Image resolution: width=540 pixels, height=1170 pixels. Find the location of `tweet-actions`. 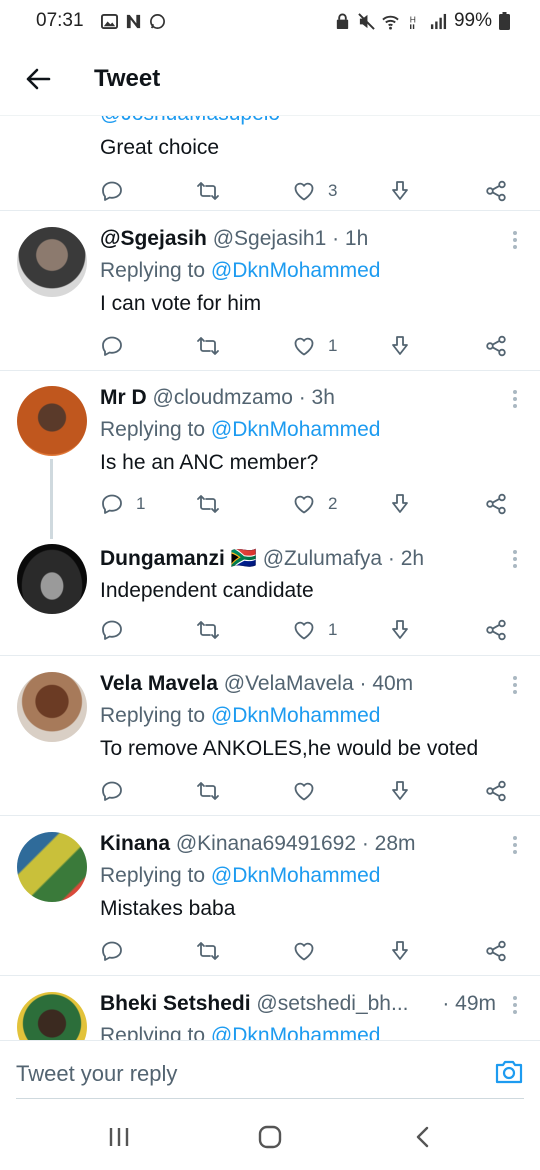

tweet-actions is located at coordinates (310, 951).